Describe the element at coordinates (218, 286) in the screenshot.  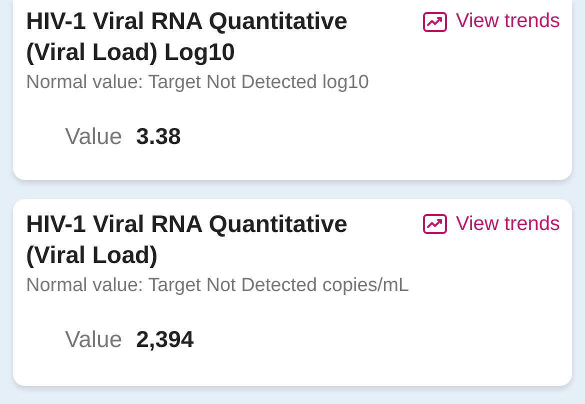
I see `normal-value-text: Normal value: Target Not Detected copies/mL` at that location.